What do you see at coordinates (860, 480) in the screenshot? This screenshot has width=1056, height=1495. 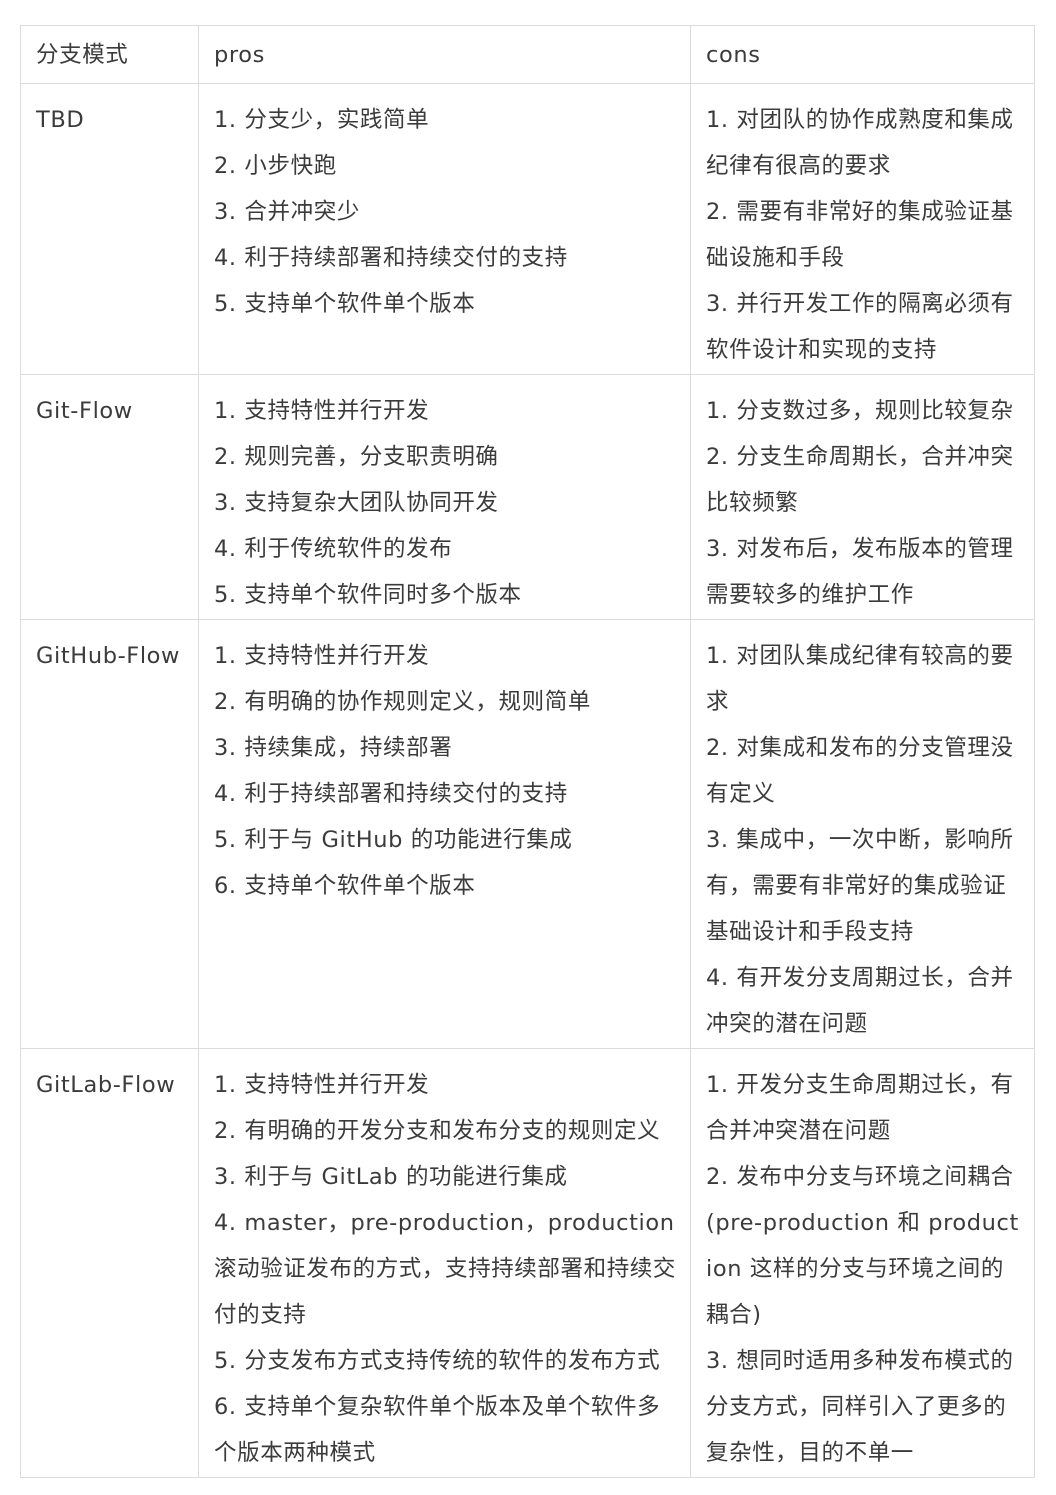 I see `cons-item: 2. 分支生命周期长，合并冲突比较频繁` at bounding box center [860, 480].